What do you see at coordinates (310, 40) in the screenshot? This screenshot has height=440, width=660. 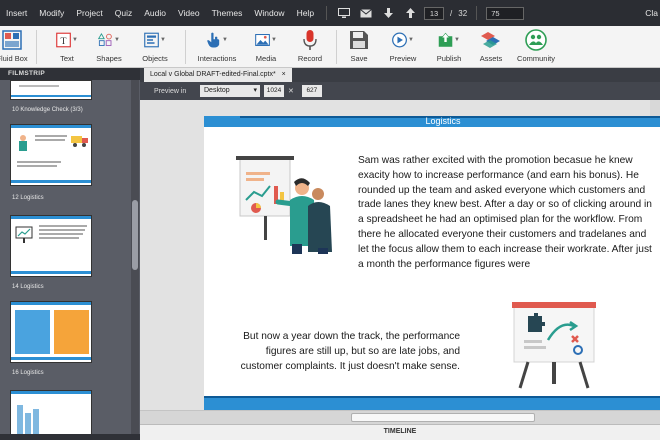 I see `microphone-icon` at bounding box center [310, 40].